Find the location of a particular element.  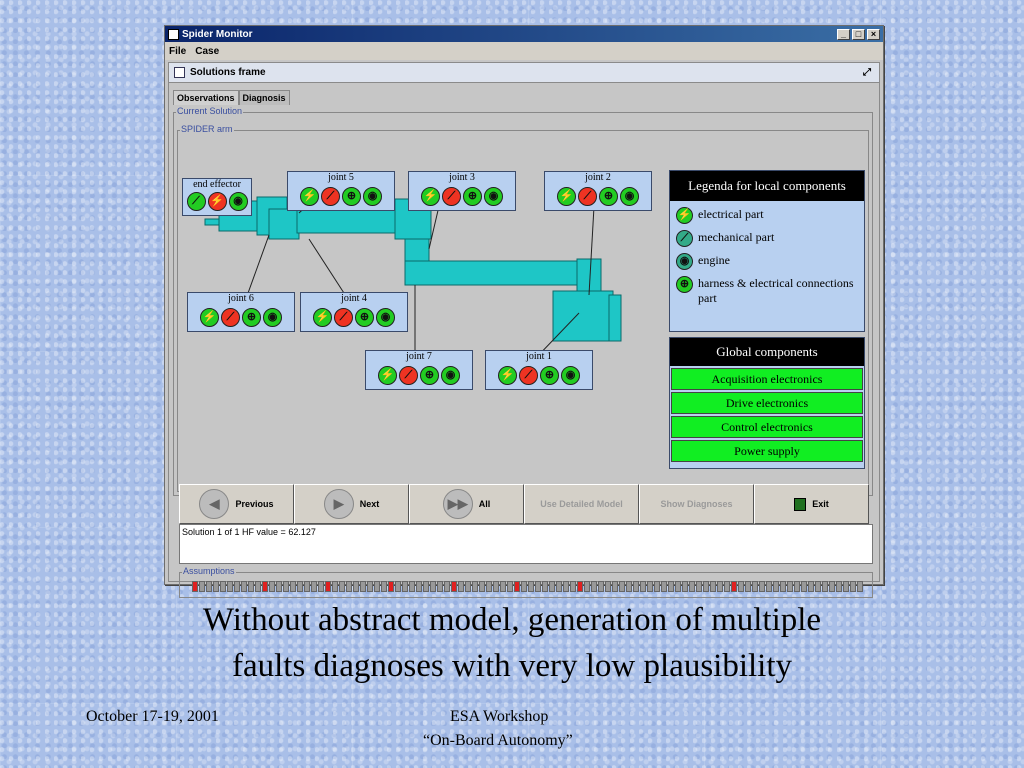

component-joint-7: joint 7 ⚡ ⟋ ⊕ ◉ is located at coordinates (419, 370).